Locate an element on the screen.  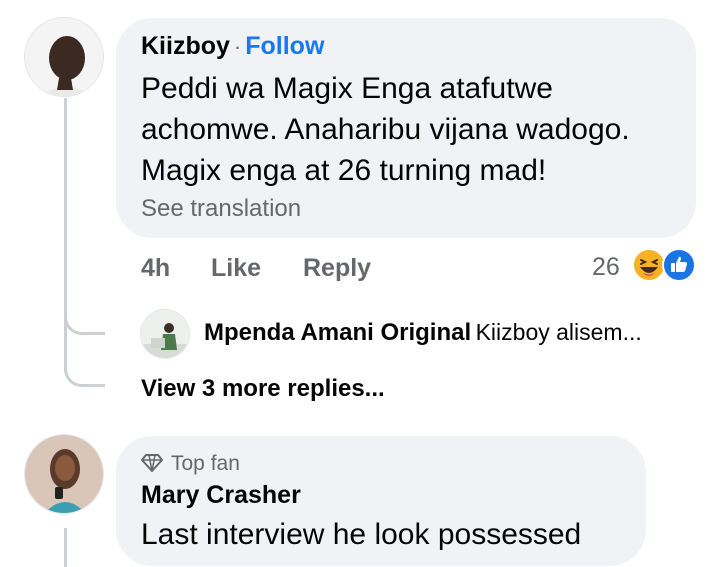
haha-icon is located at coordinates (649, 267).